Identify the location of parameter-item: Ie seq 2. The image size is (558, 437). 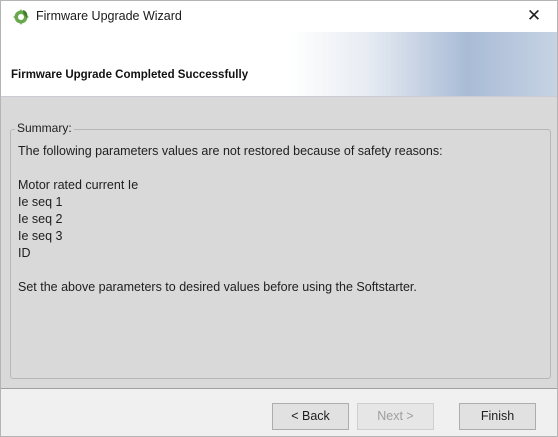
(40, 219).